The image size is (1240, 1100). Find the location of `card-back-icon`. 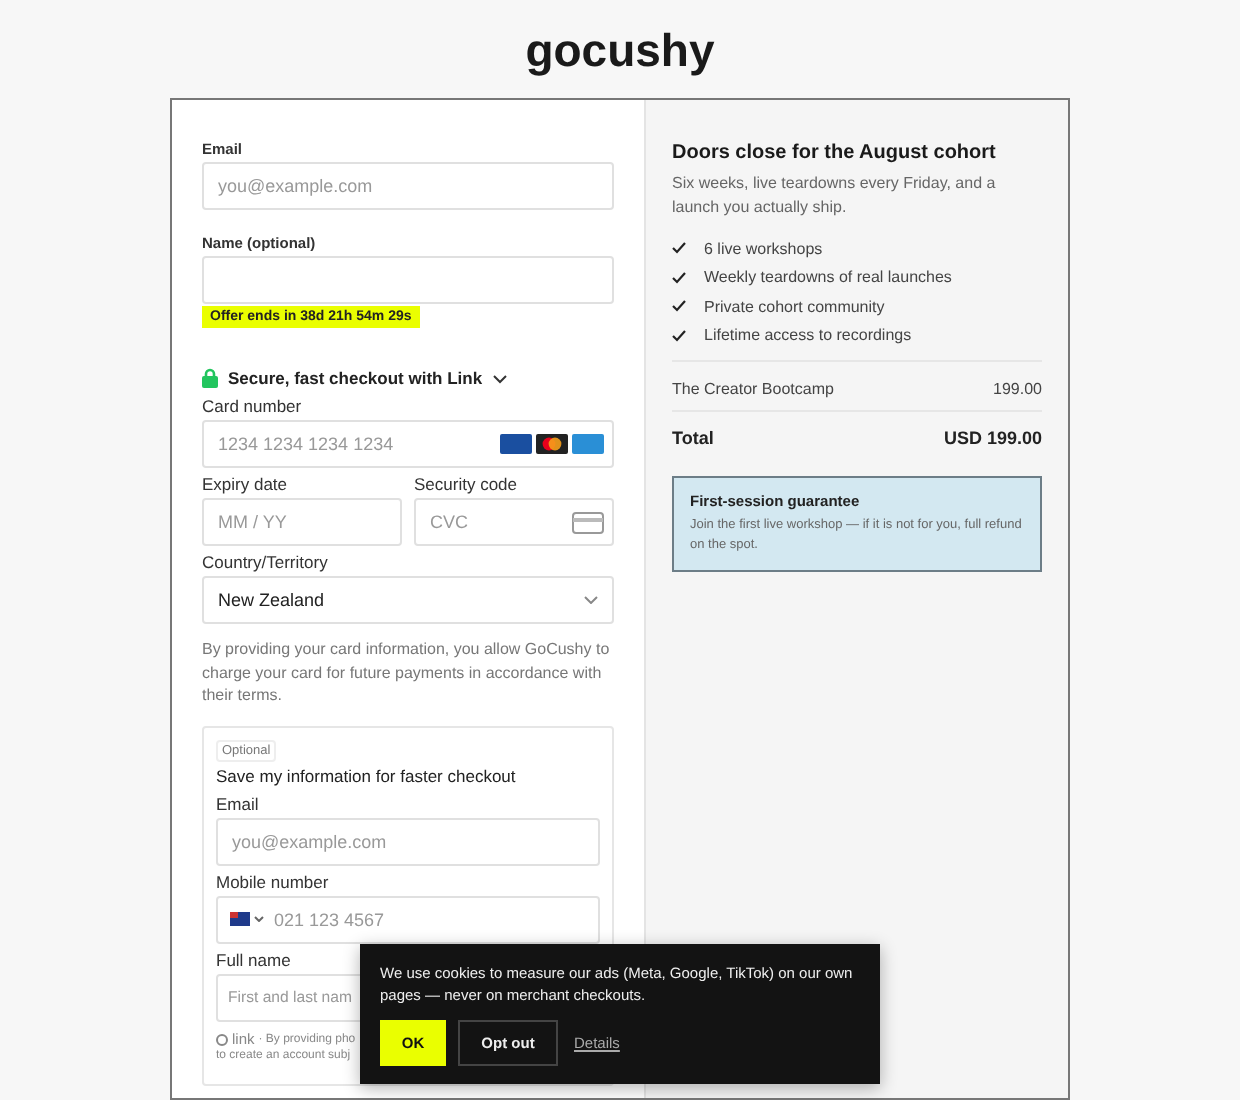

card-back-icon is located at coordinates (588, 522).